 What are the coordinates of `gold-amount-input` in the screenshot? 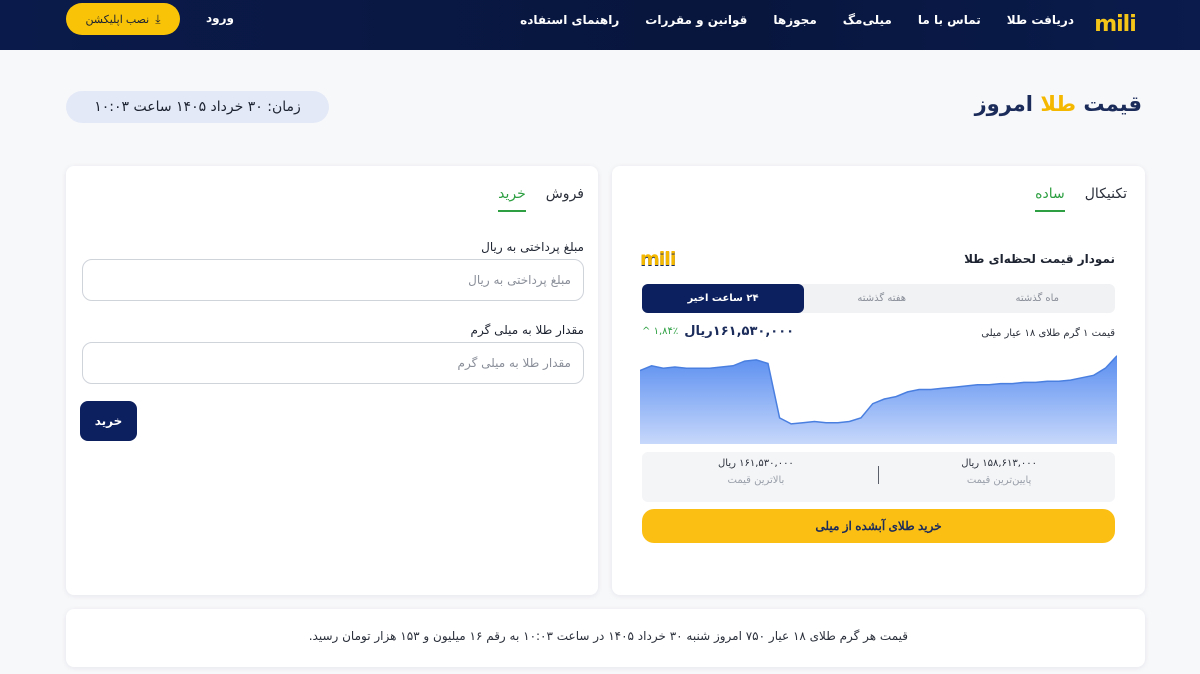 It's located at (333, 363).